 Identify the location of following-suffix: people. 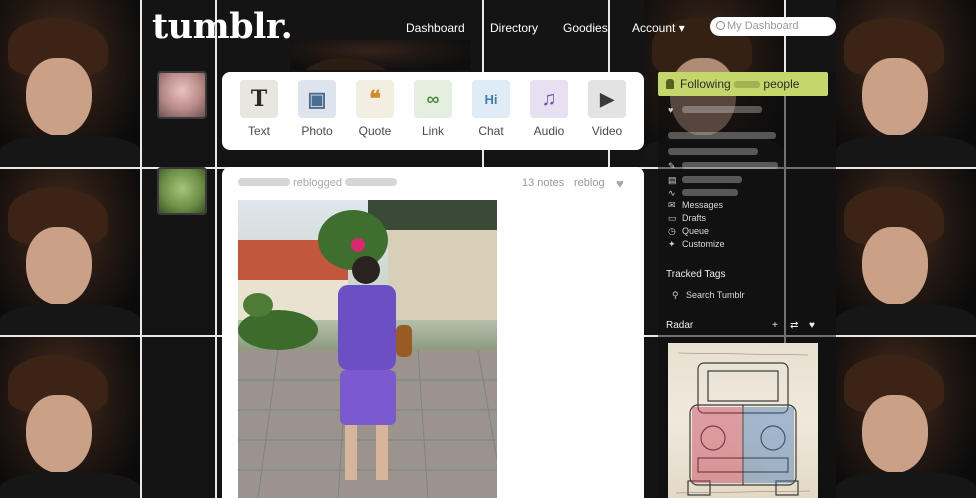
(781, 84).